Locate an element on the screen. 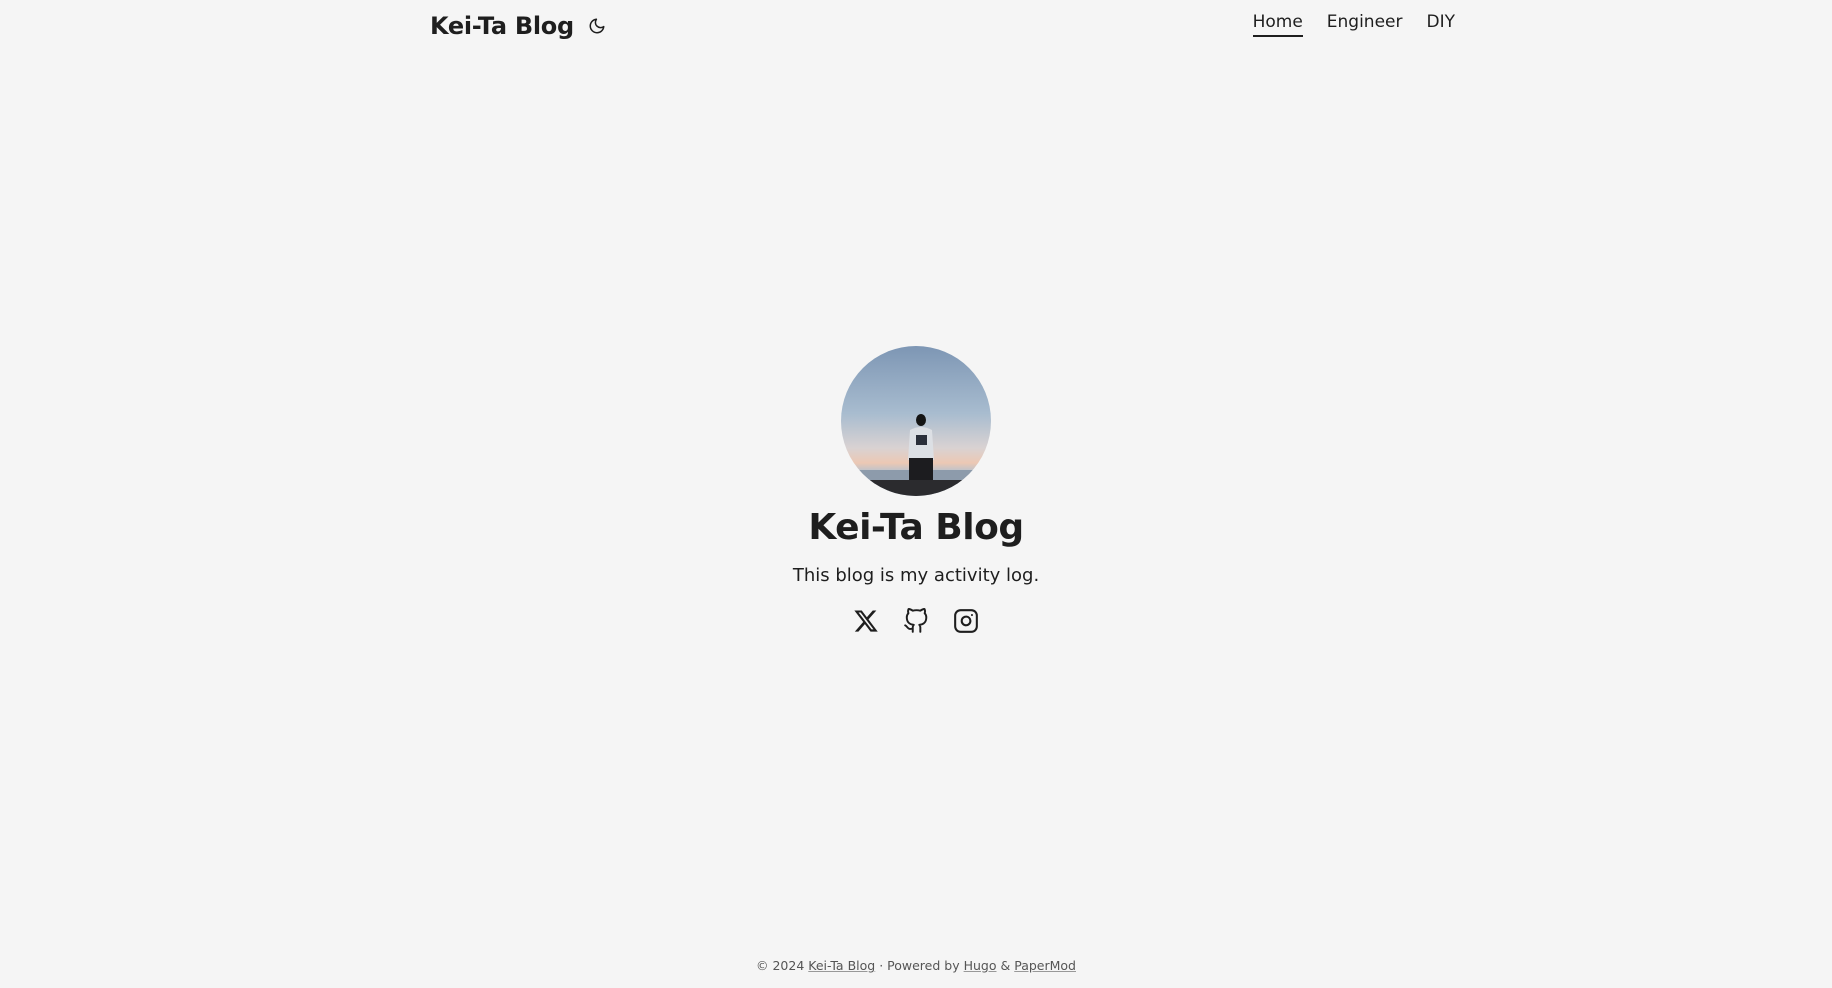  x-icon is located at coordinates (866, 621).